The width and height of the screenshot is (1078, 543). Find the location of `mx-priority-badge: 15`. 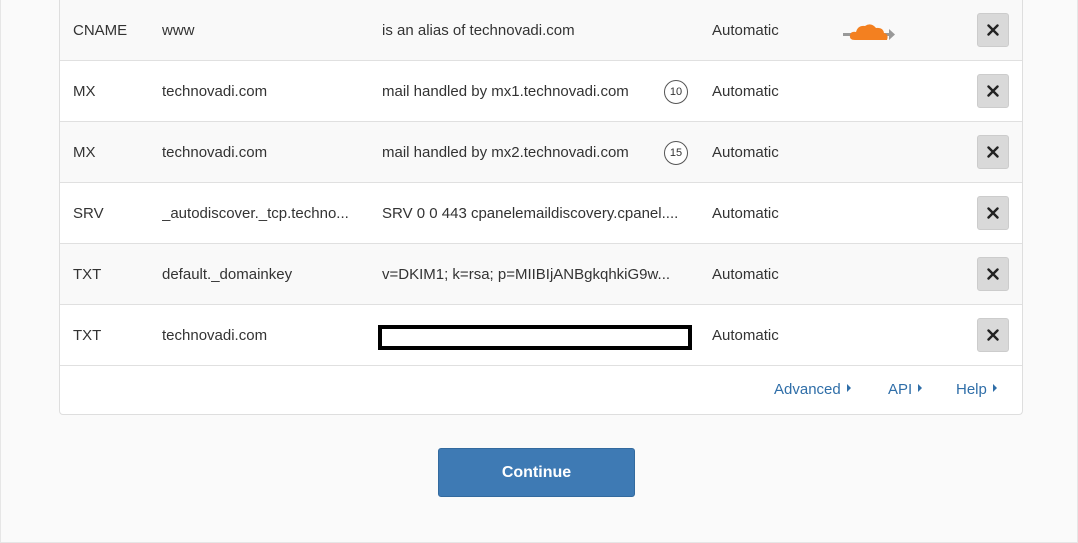

mx-priority-badge: 15 is located at coordinates (676, 153).